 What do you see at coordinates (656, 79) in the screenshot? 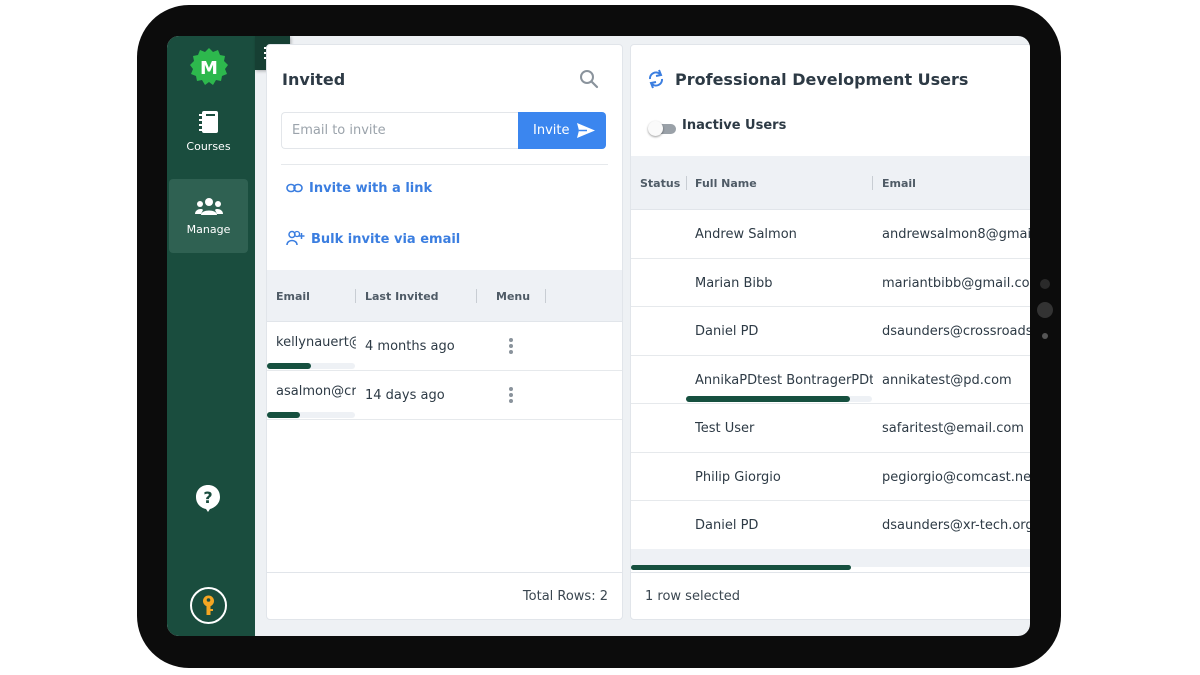
I see `refresh-icon` at bounding box center [656, 79].